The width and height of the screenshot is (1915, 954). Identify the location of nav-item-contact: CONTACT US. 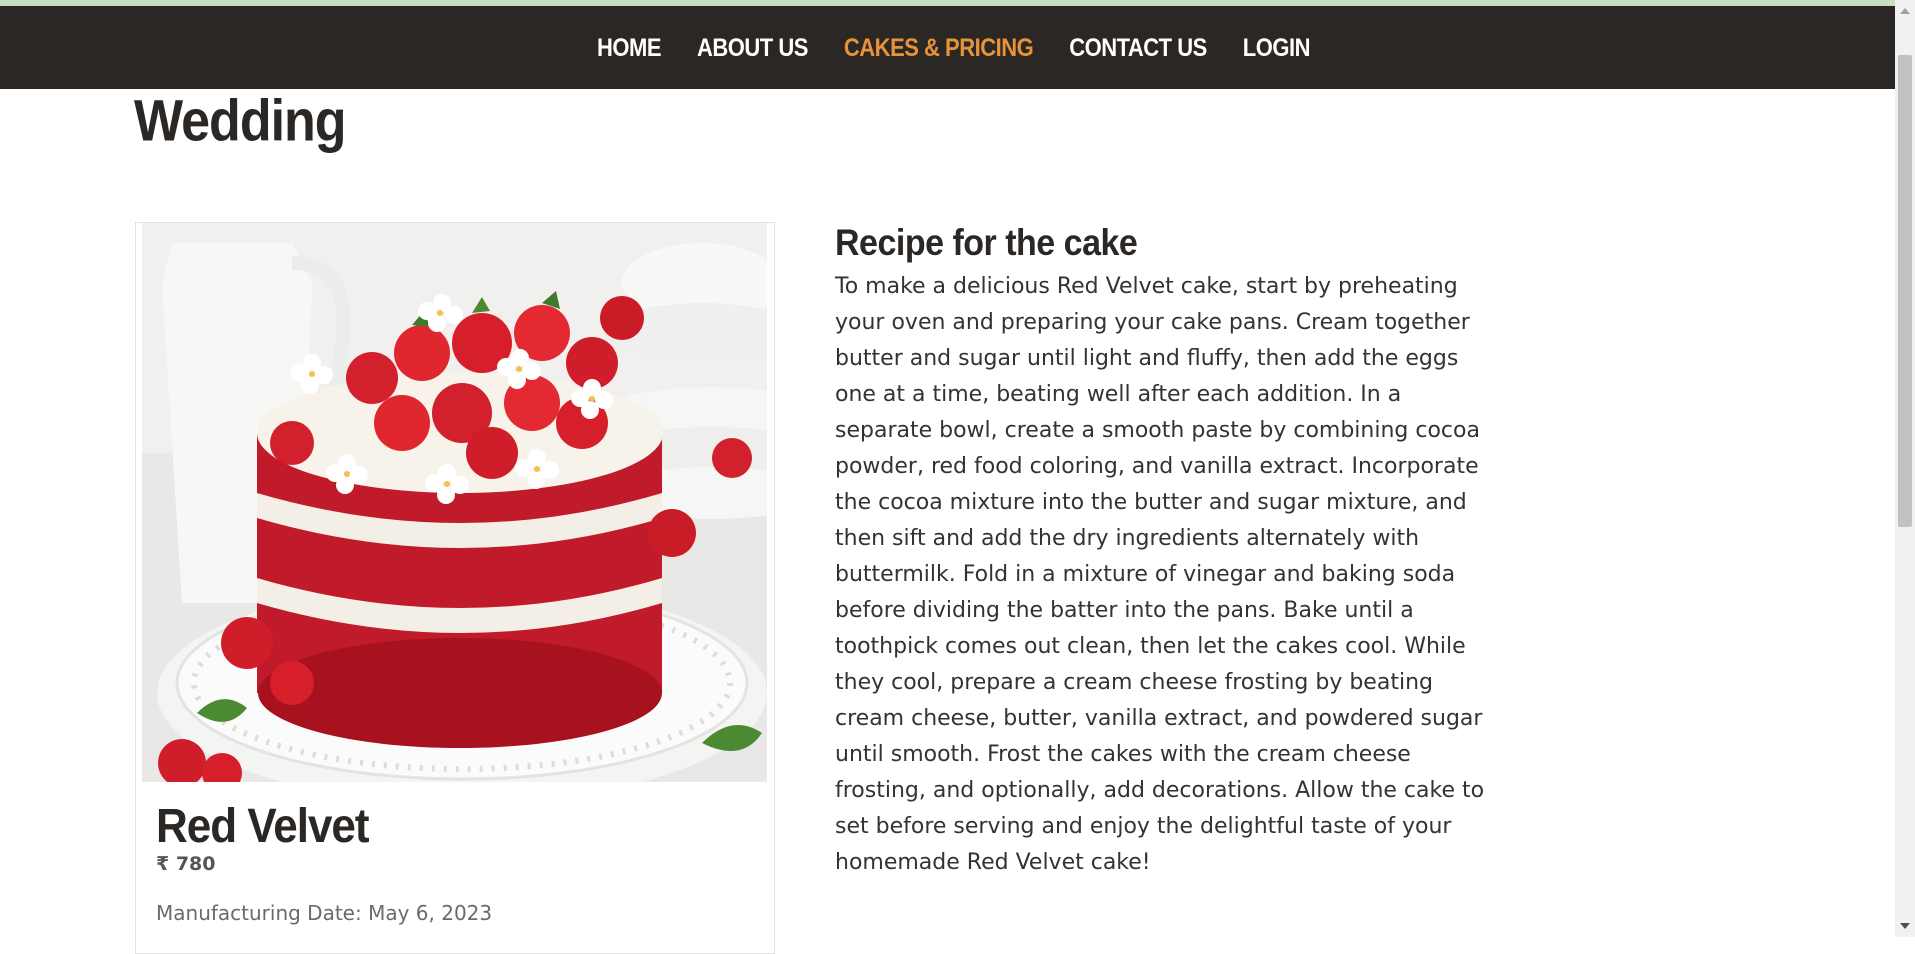
(1138, 47).